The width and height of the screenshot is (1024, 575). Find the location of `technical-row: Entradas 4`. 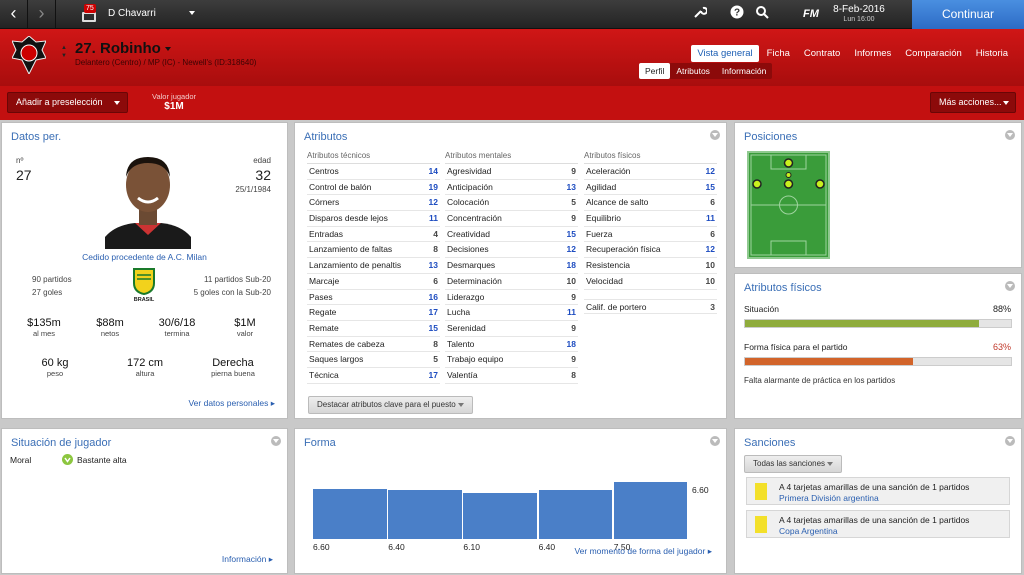

technical-row: Entradas 4 is located at coordinates (373, 235).